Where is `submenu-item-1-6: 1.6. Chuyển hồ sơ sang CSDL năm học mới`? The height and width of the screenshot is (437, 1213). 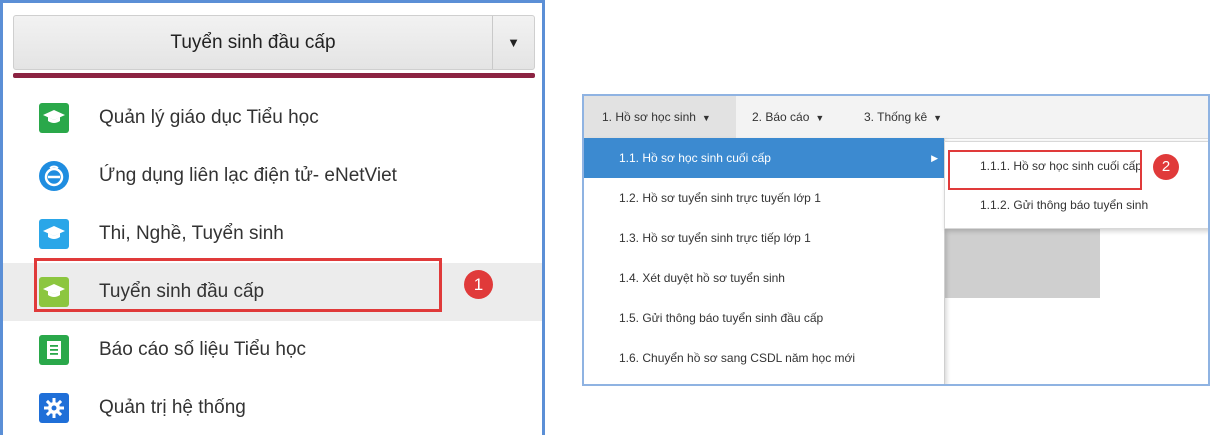 submenu-item-1-6: 1.6. Chuyển hồ sơ sang CSDL năm học mới is located at coordinates (764, 358).